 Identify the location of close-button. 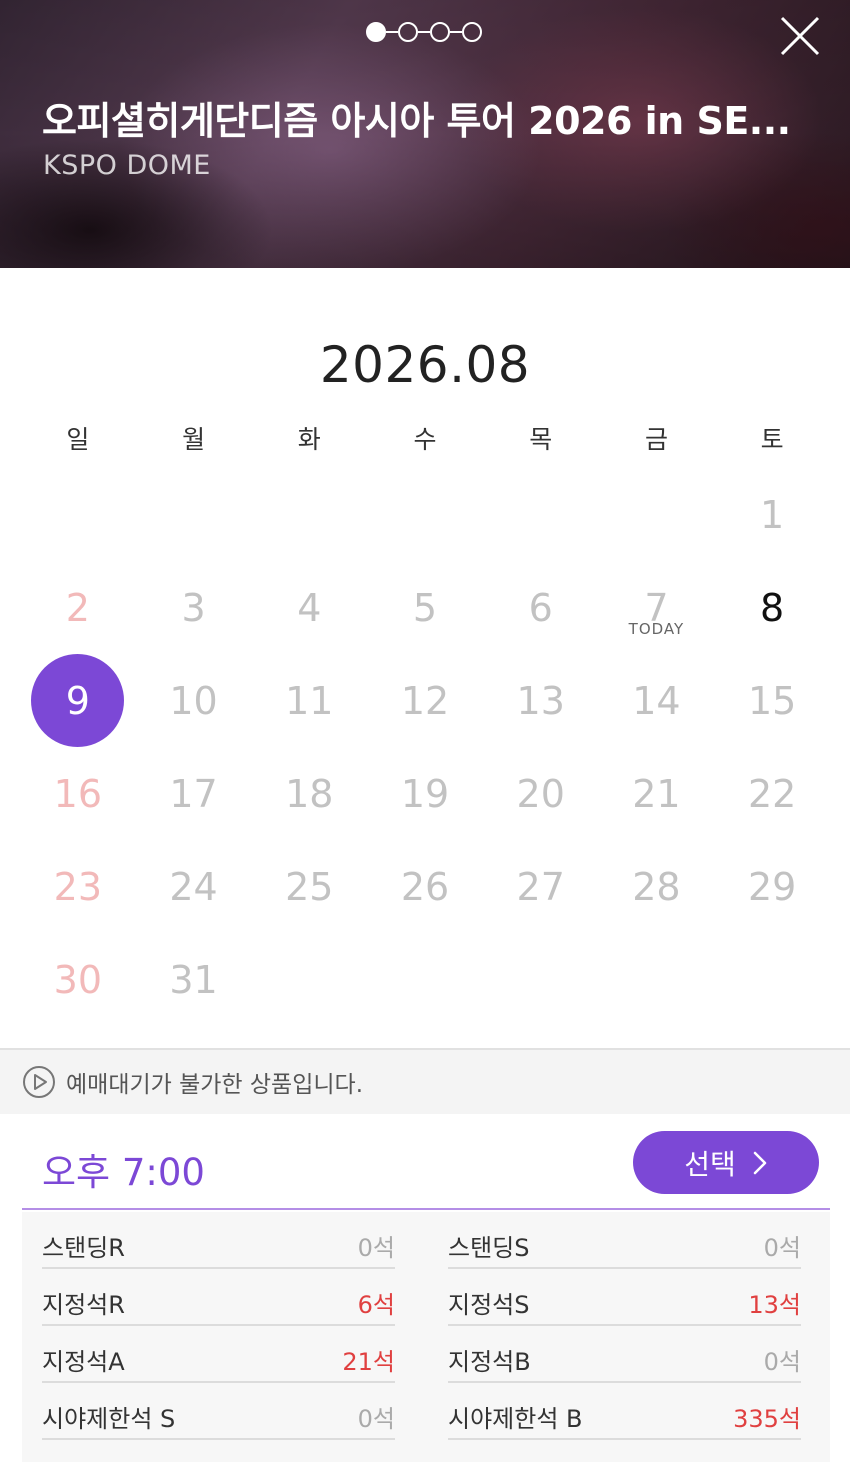
(800, 36).